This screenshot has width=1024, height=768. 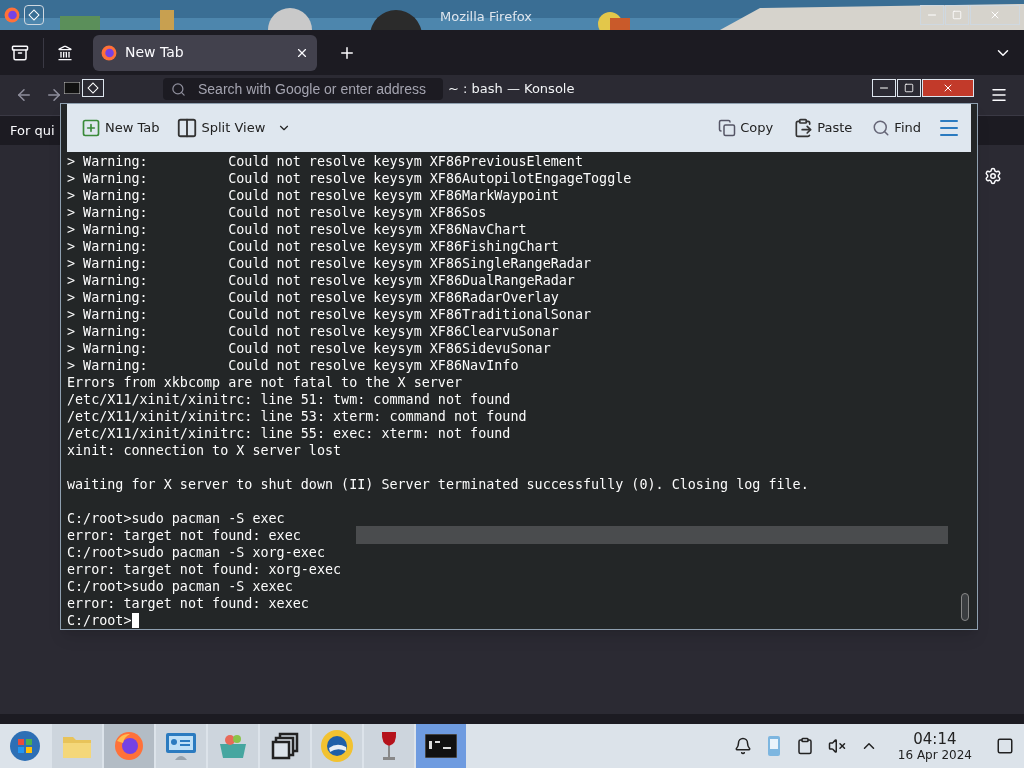 What do you see at coordinates (389, 746) in the screenshot?
I see `wine-glass-icon` at bounding box center [389, 746].